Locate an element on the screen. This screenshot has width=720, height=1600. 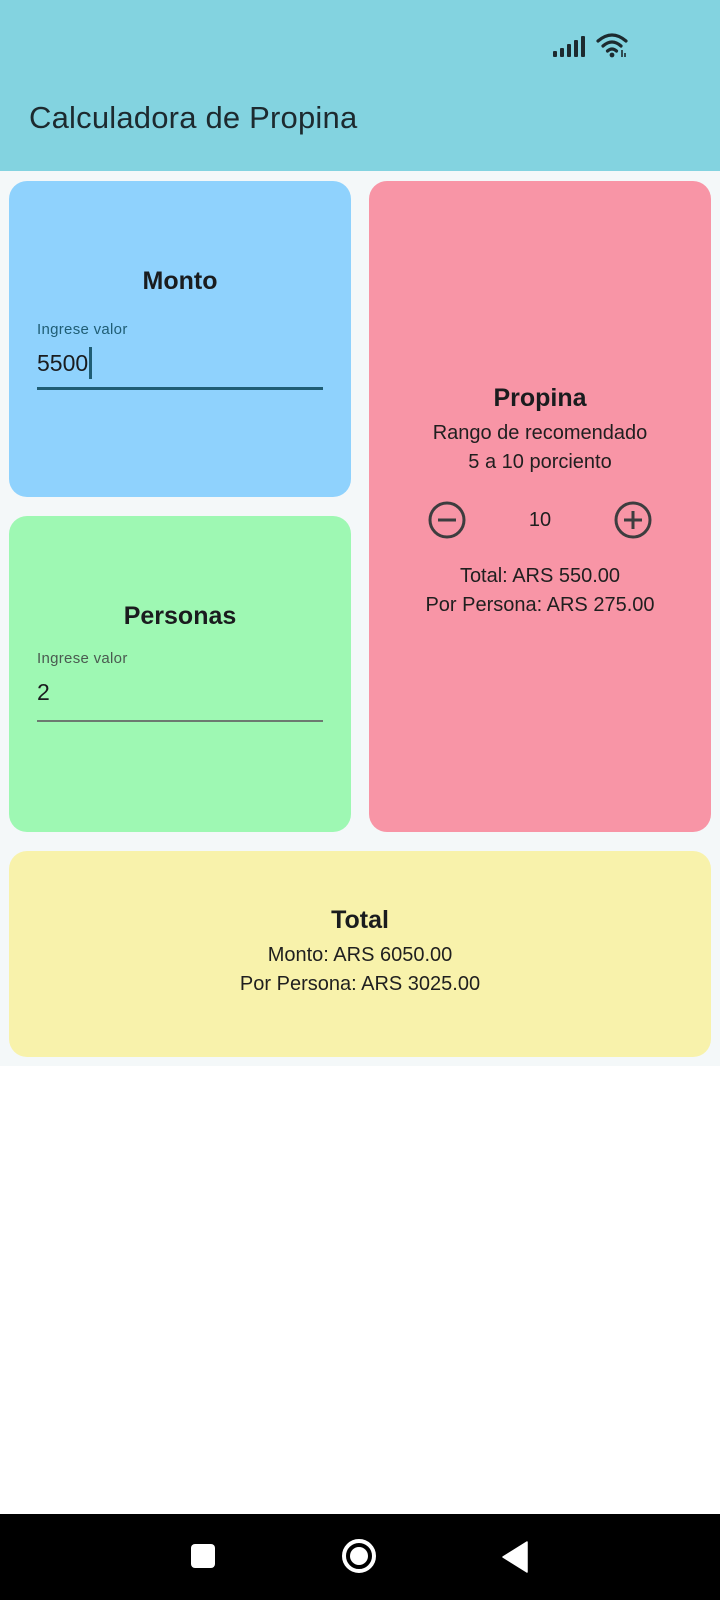
recents-button is located at coordinates (203, 1558).